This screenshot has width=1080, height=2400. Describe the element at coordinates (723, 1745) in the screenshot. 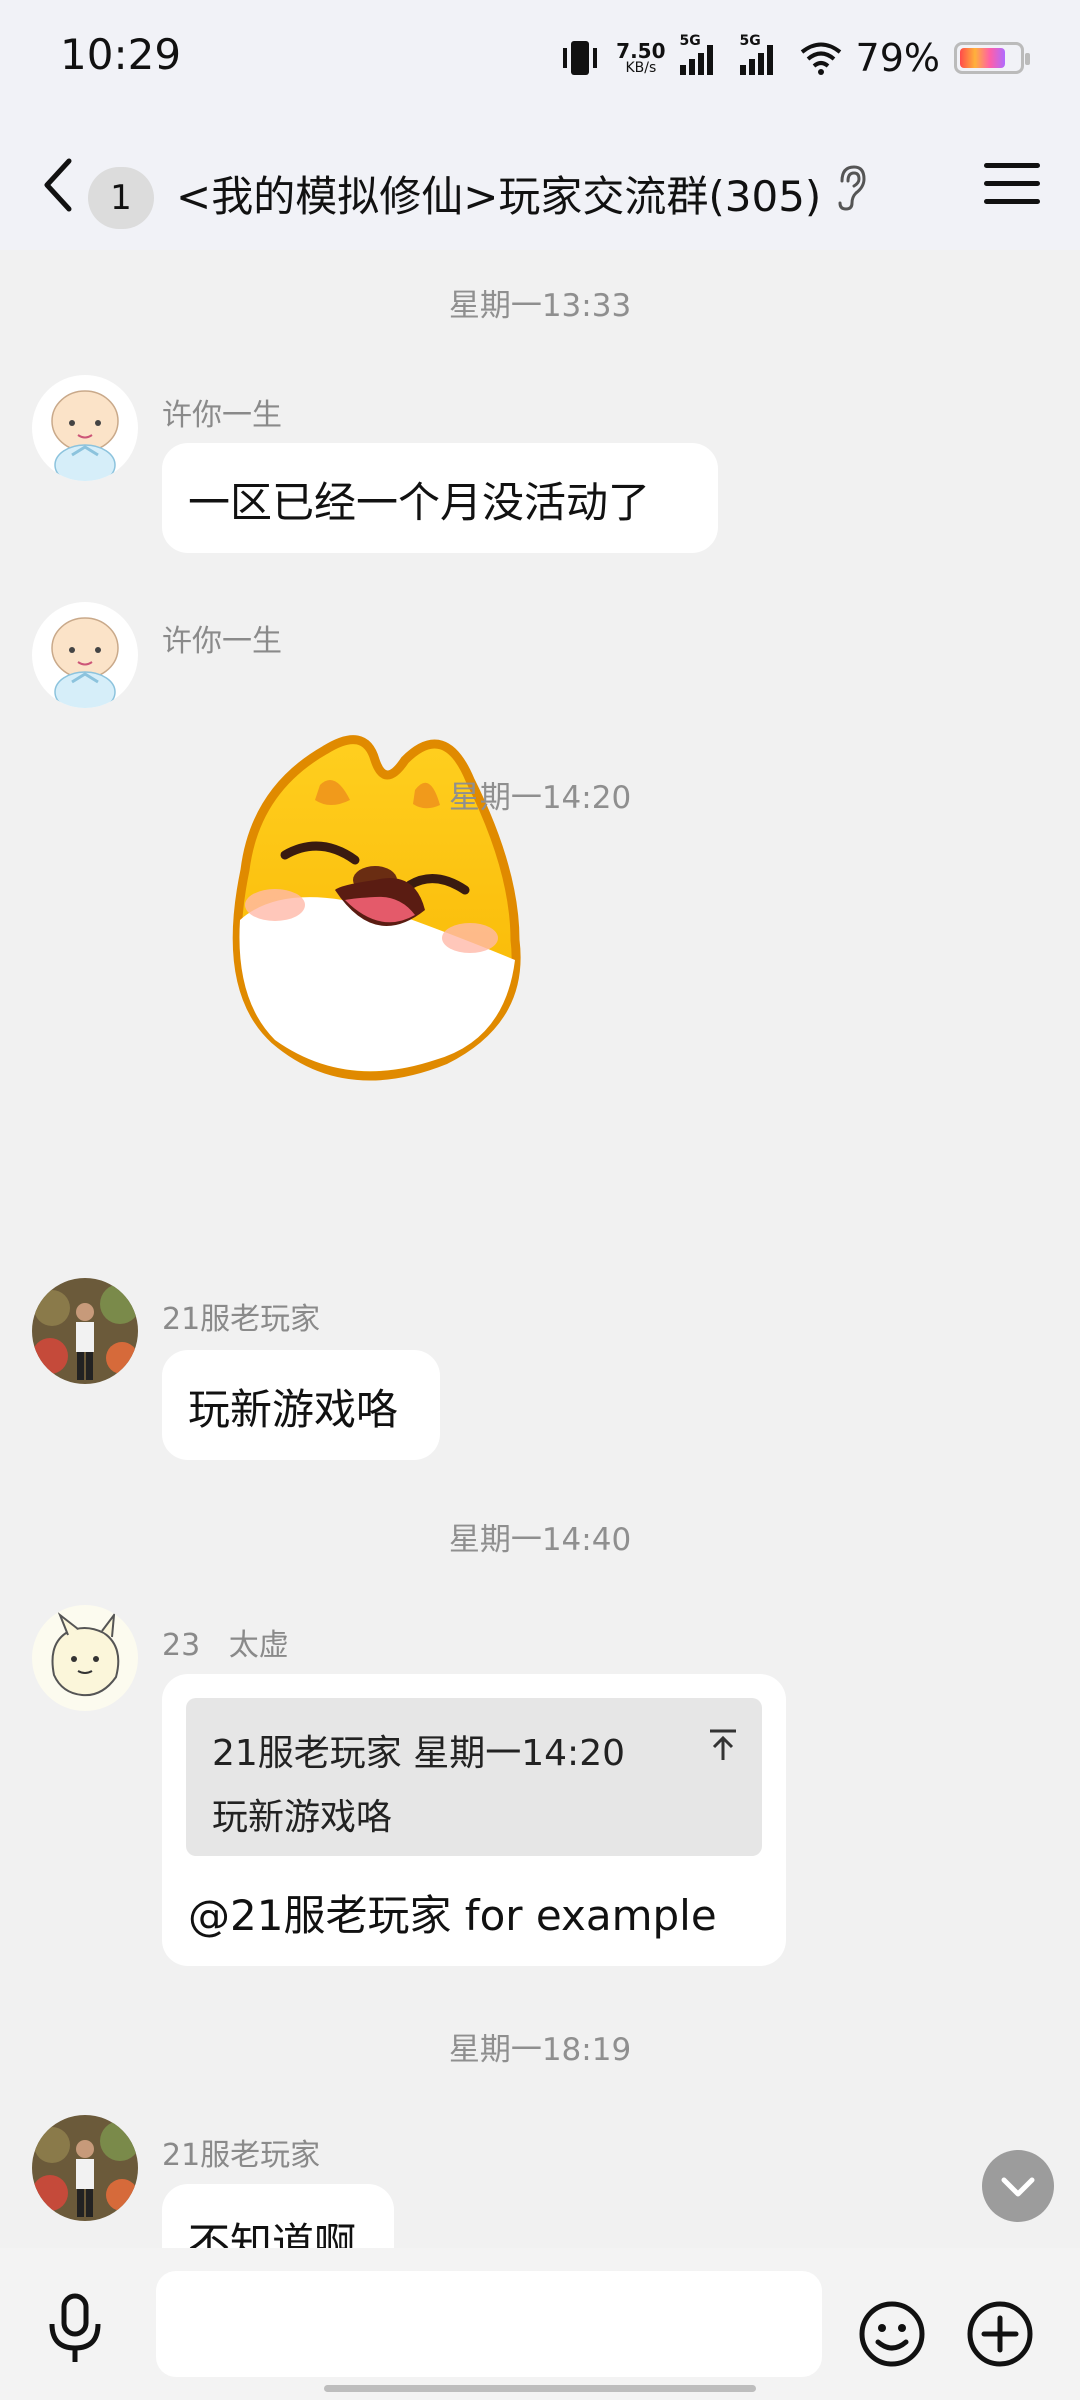

I see `jump-to-original-icon` at that location.